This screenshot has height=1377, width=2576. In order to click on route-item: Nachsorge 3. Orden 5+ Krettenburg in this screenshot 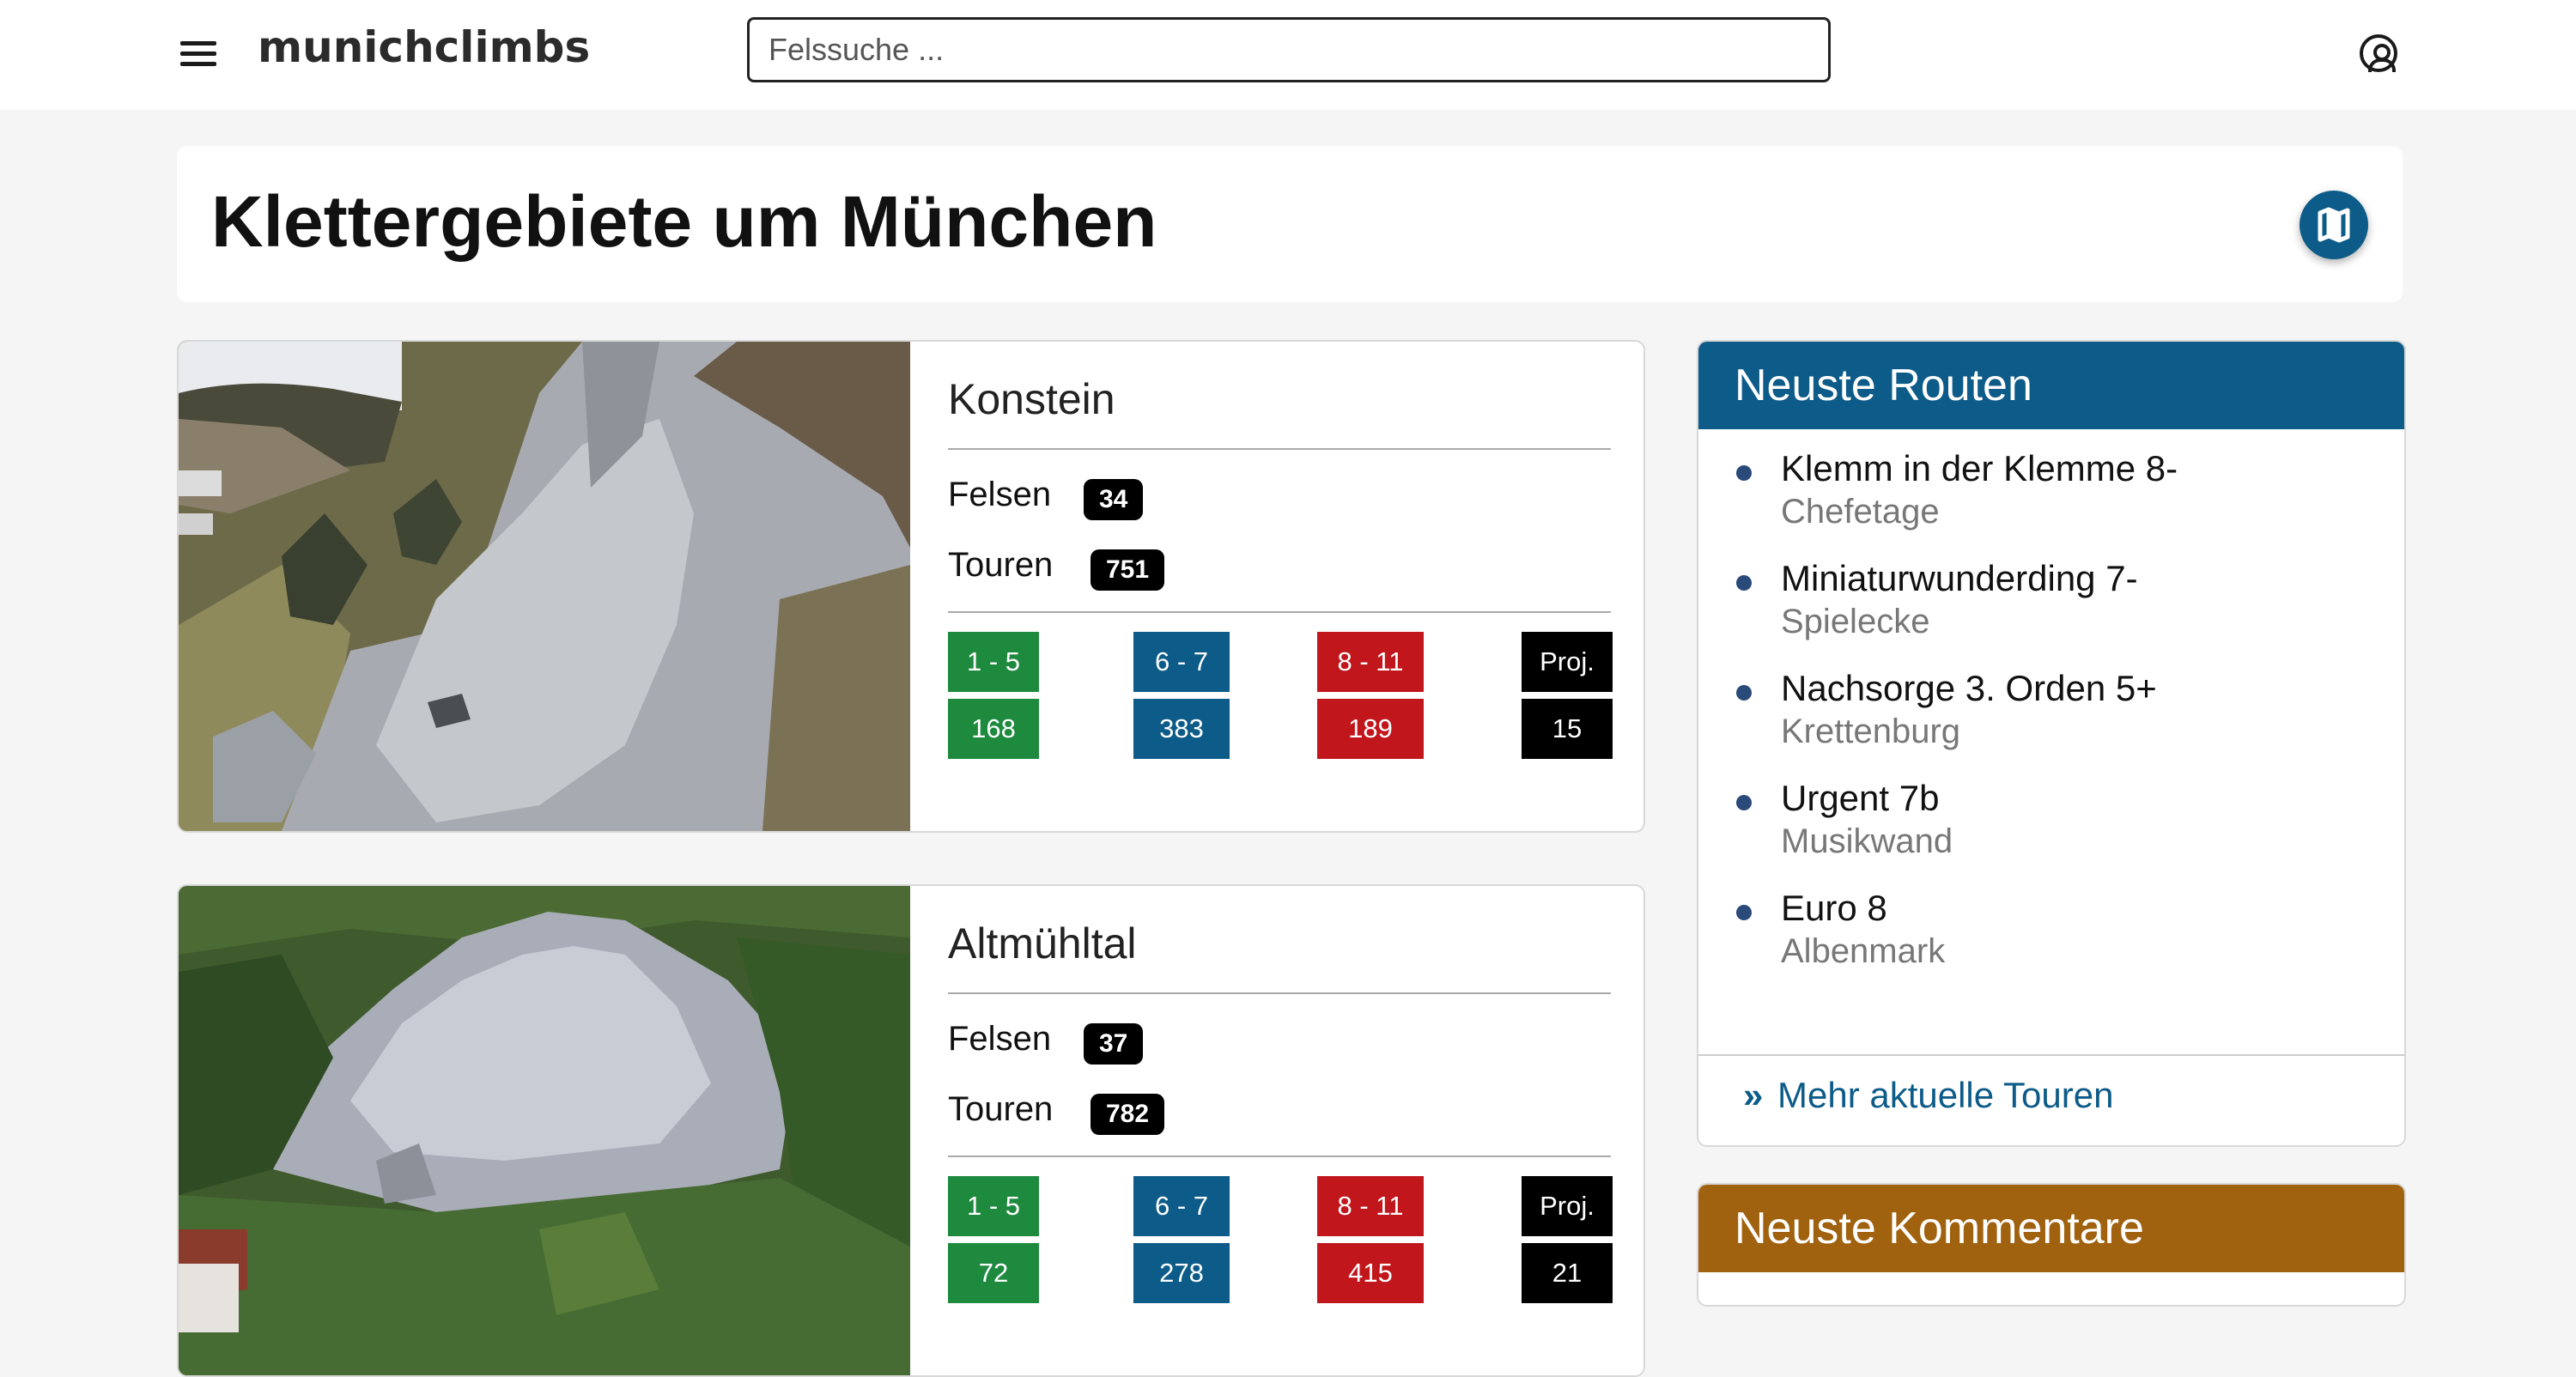, I will do `click(1946, 709)`.